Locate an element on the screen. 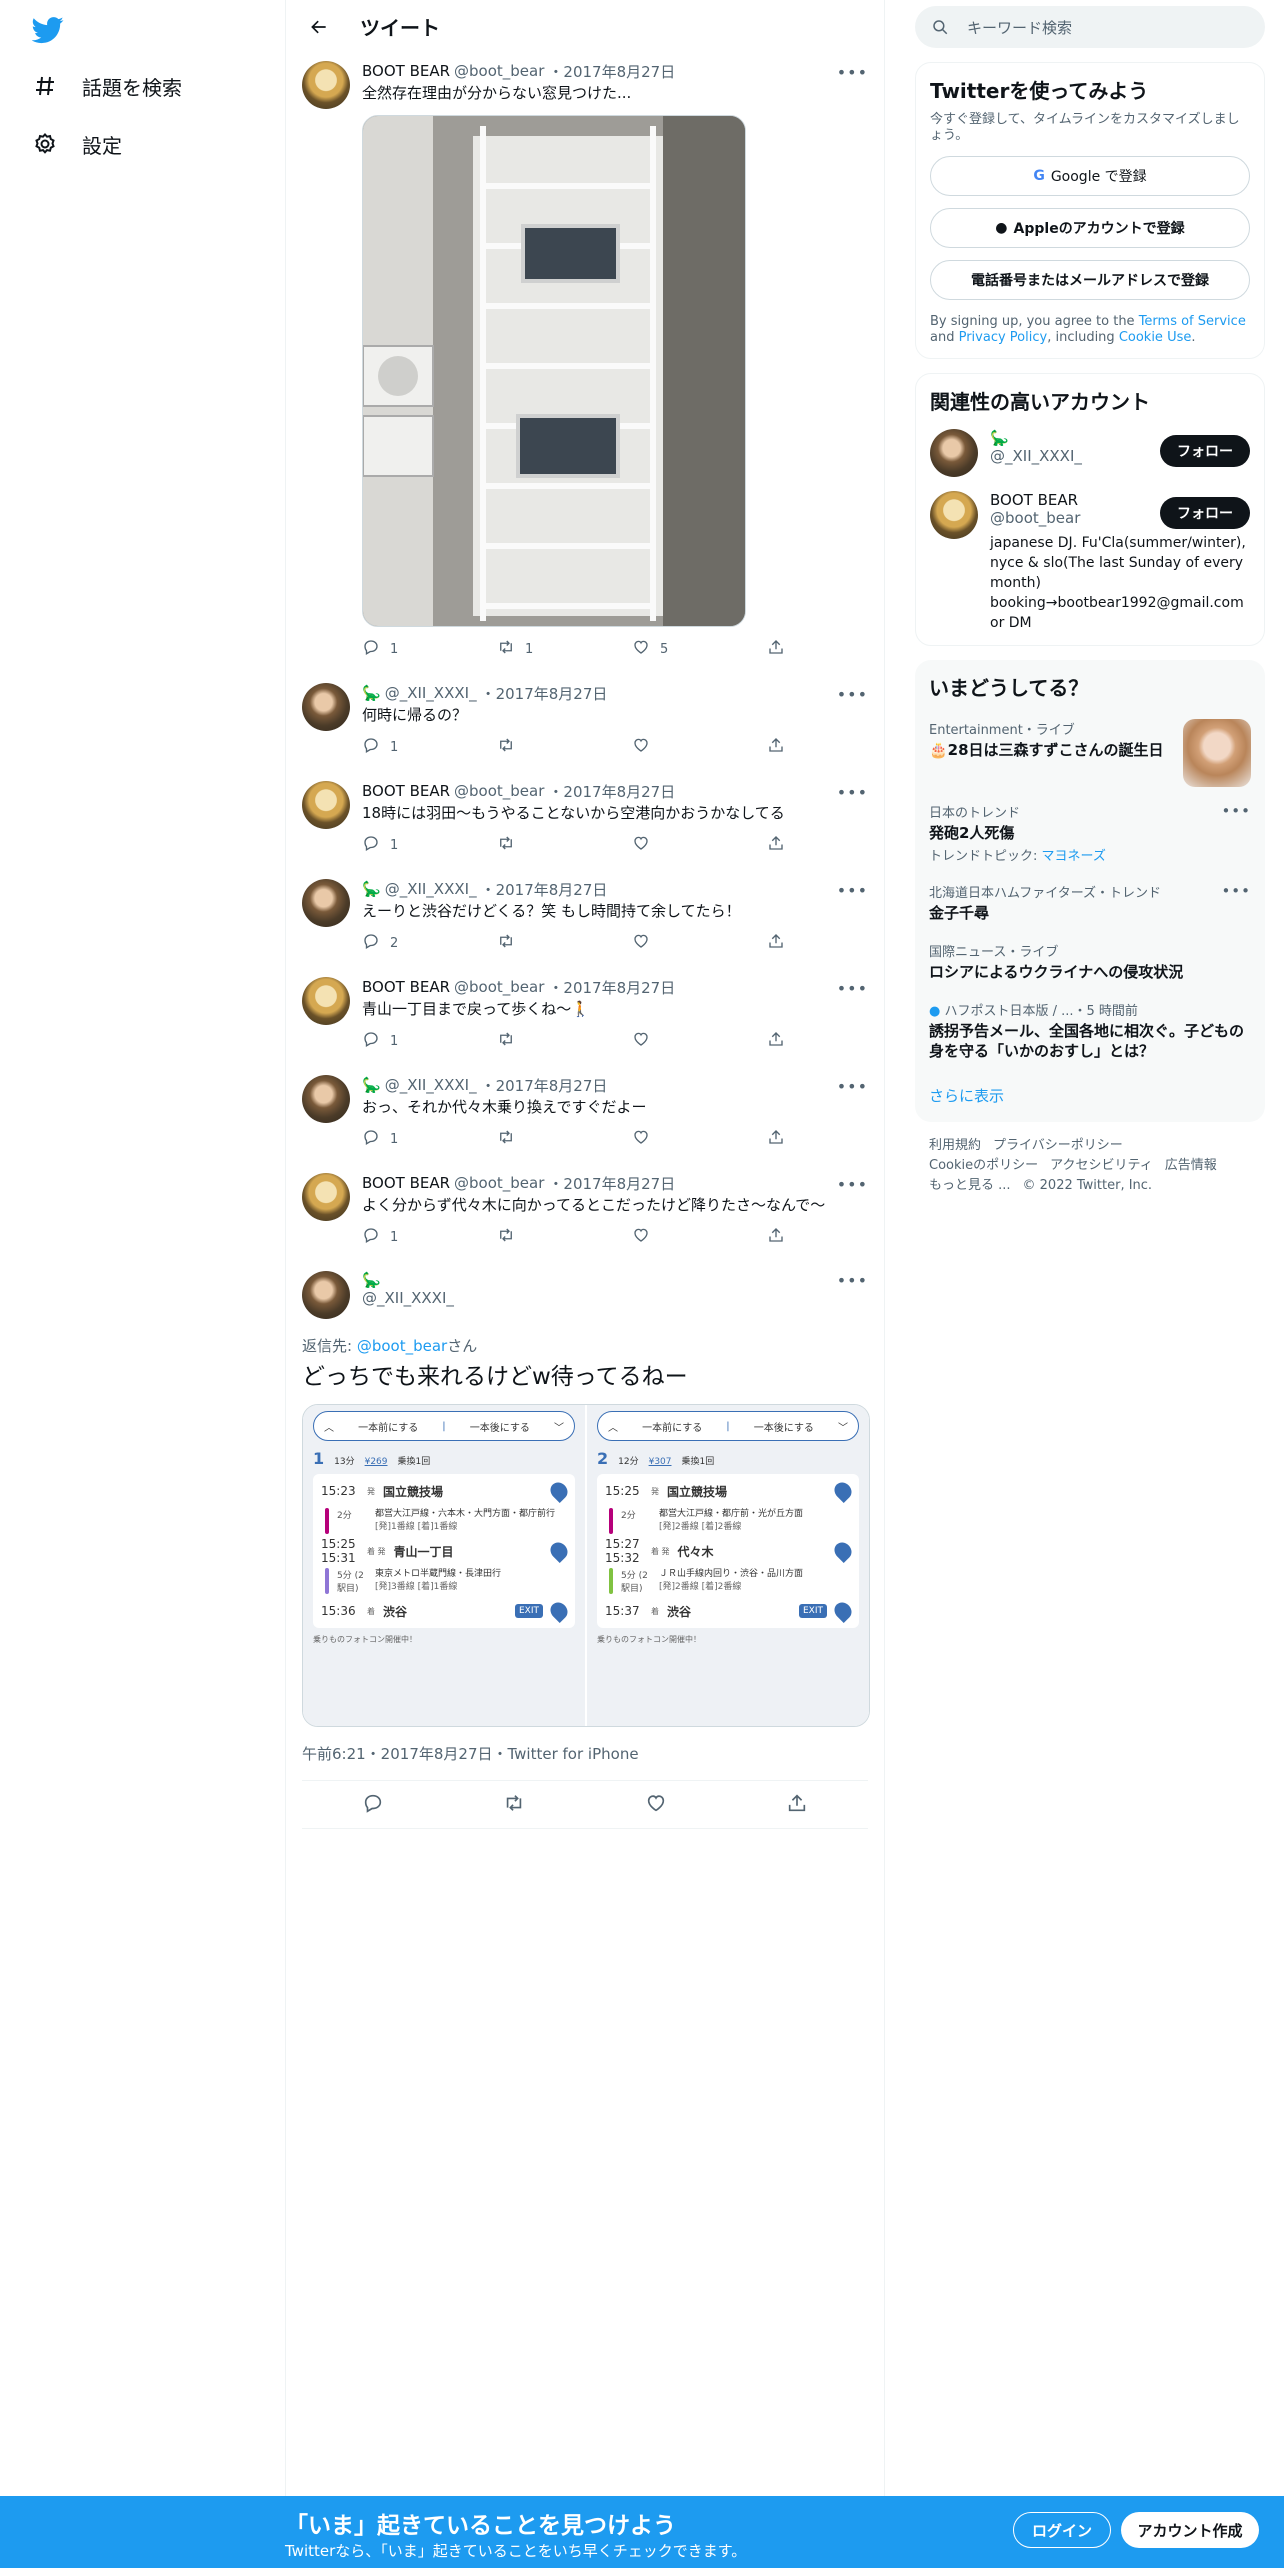  login-button: ログイン is located at coordinates (1062, 2530).